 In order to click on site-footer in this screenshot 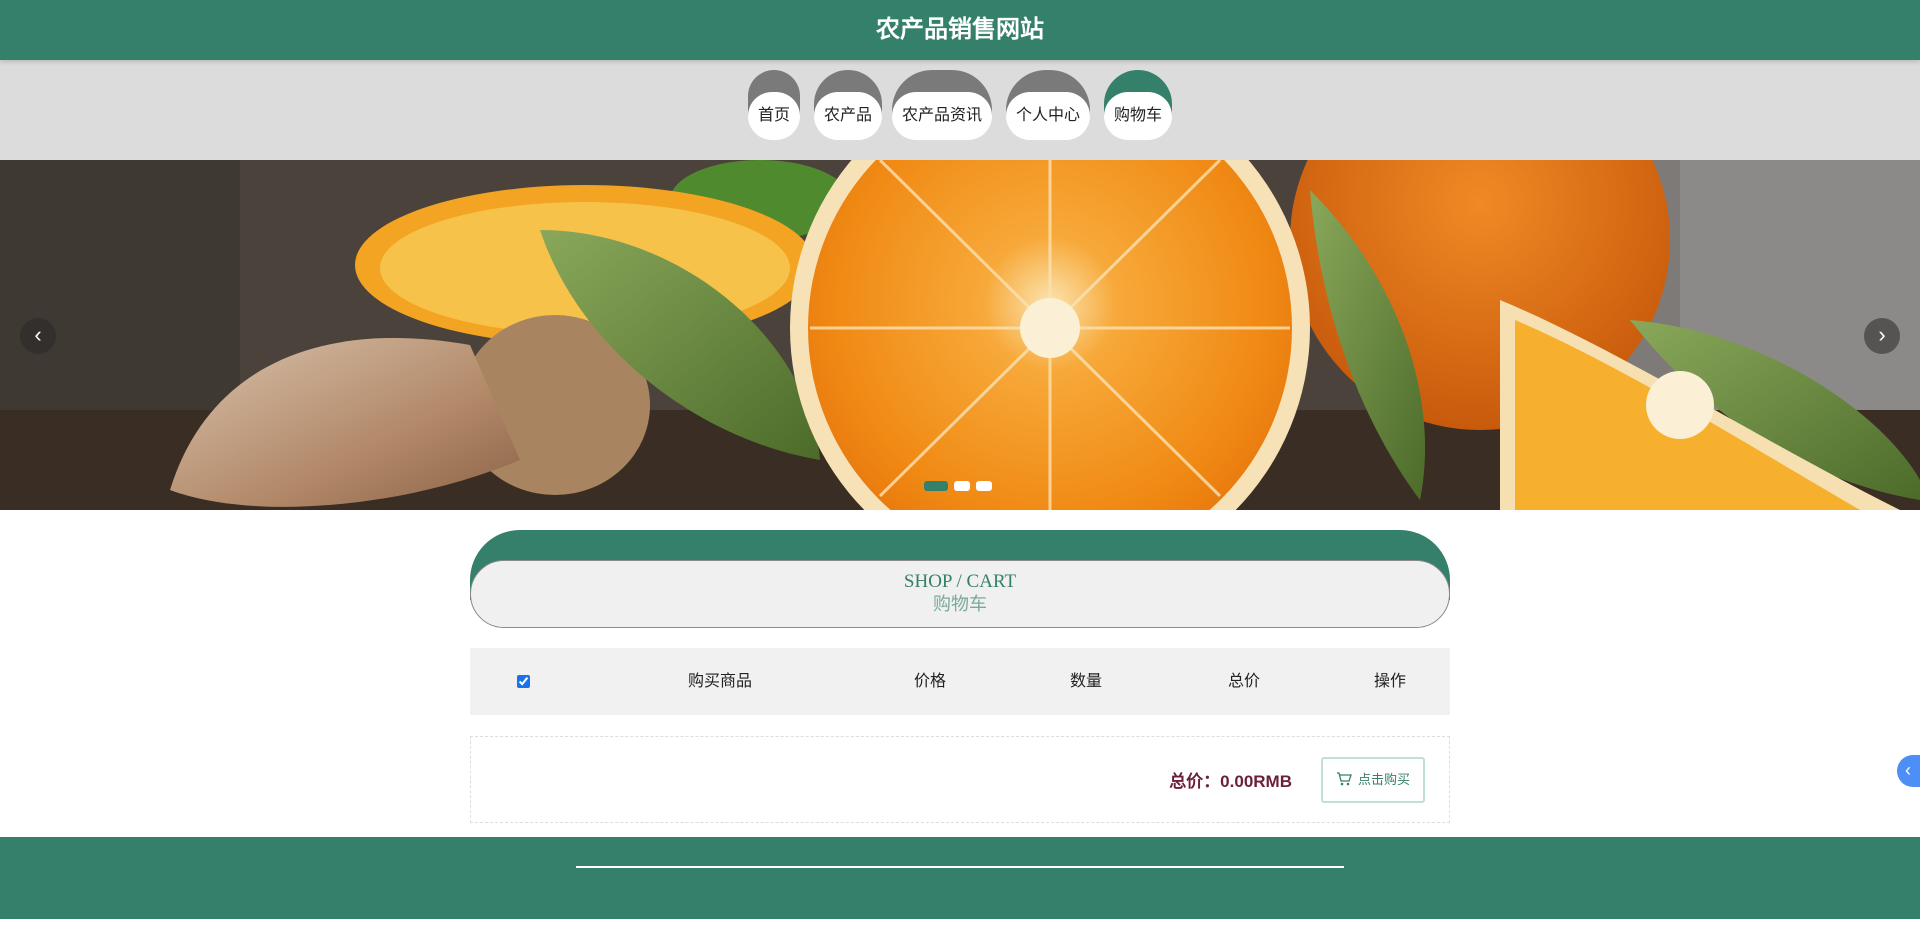, I will do `click(960, 878)`.